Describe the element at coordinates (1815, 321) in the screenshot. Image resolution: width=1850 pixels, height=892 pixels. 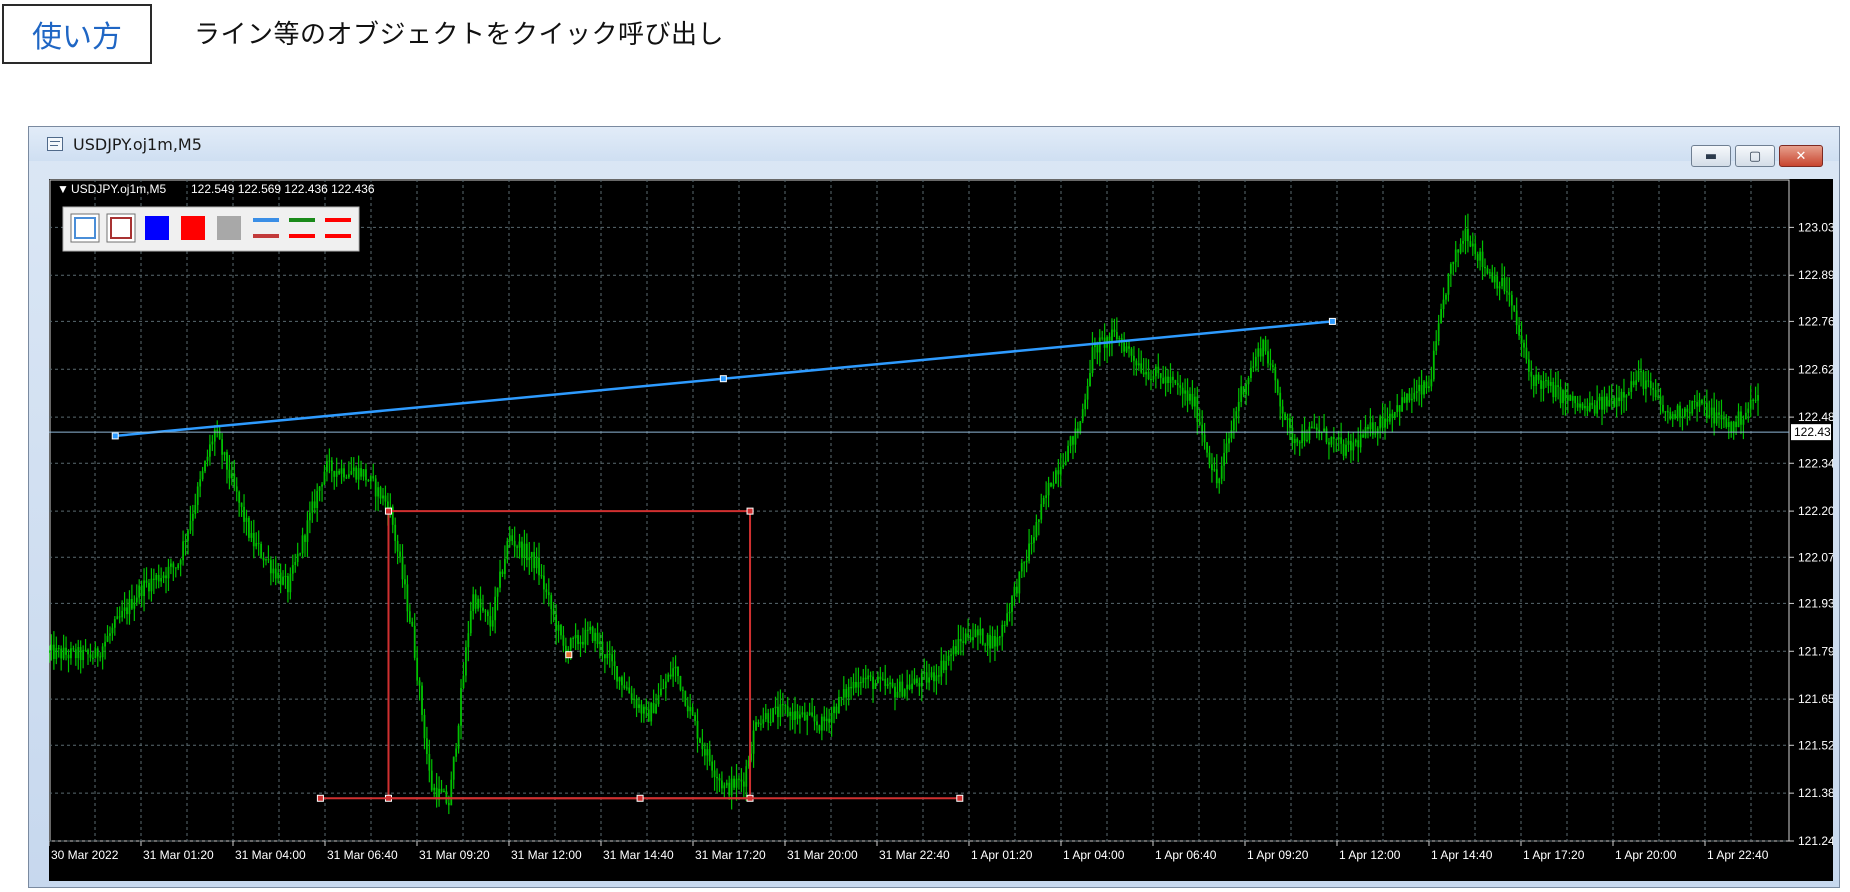
I see `y-tick-label: 122.760` at that location.